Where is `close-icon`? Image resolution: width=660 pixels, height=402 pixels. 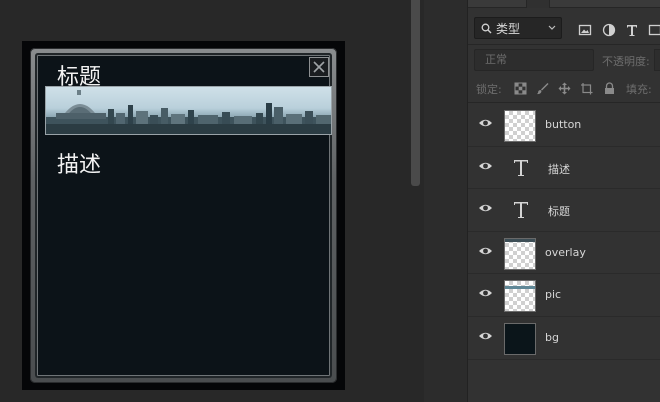 close-icon is located at coordinates (319, 67).